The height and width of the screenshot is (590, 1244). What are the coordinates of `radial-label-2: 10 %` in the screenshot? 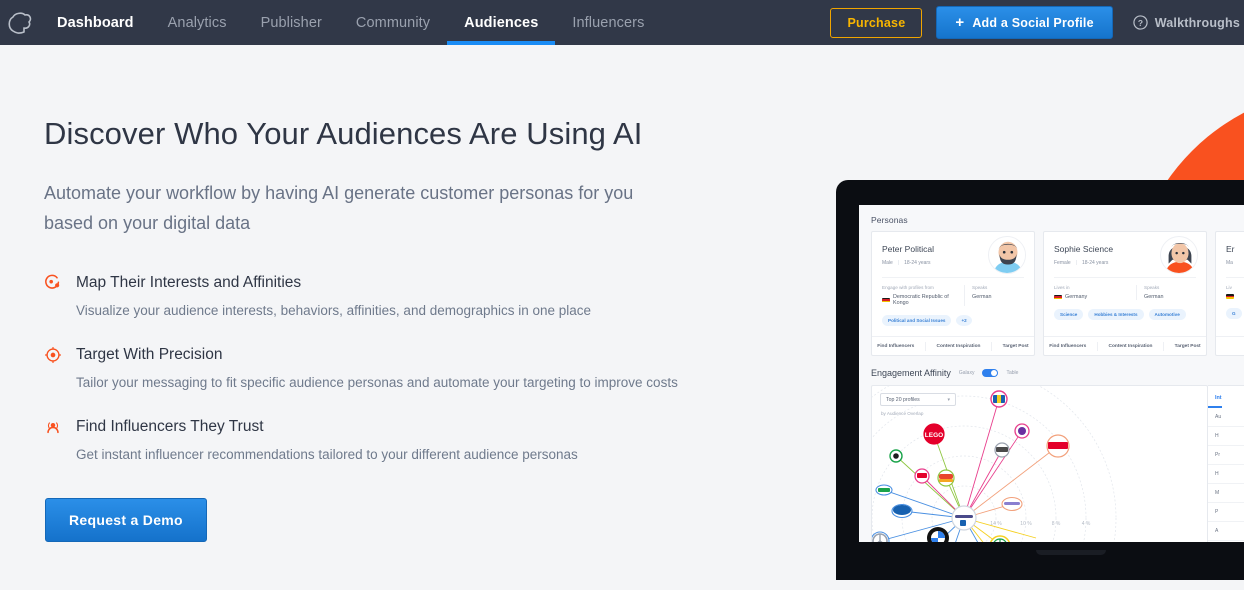 It's located at (1026, 524).